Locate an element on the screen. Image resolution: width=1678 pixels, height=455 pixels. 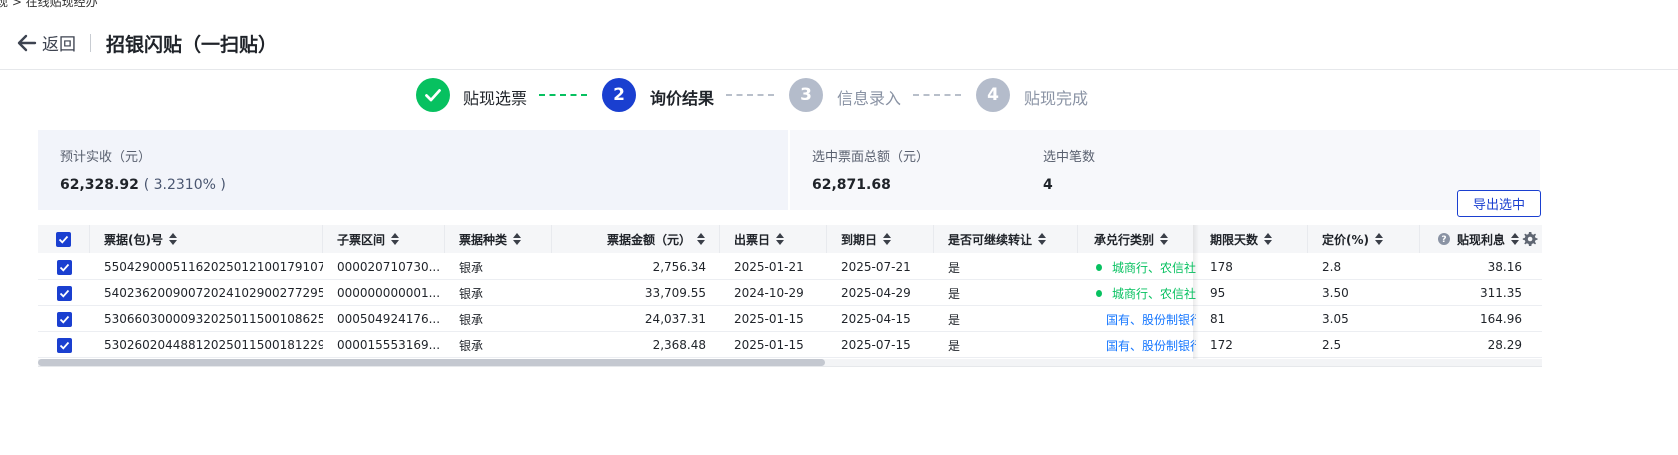
cell-id: 530260204488120250115001812296 is located at coordinates (213, 345).